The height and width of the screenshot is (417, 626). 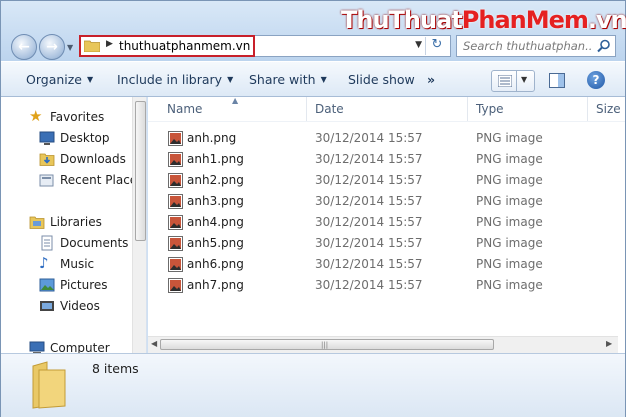 I want to click on table-row: anh2.png 30/12/2014 15:57 PNG image, so click(x=378, y=180).